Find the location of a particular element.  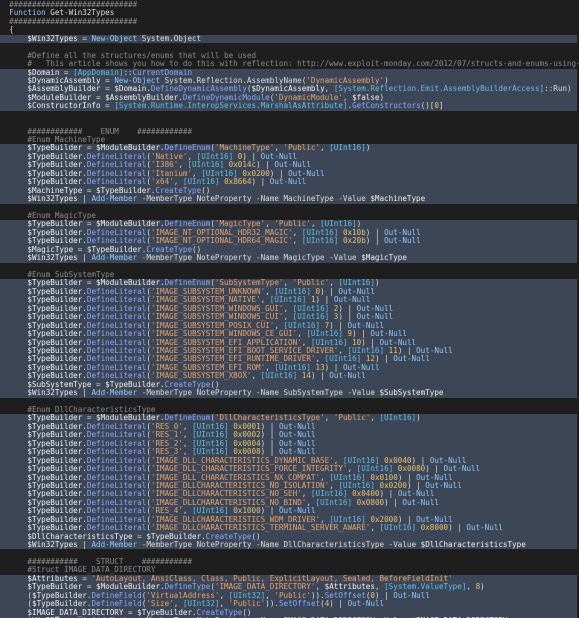

code-token: $SubSystemType is located at coordinates (411, 393).